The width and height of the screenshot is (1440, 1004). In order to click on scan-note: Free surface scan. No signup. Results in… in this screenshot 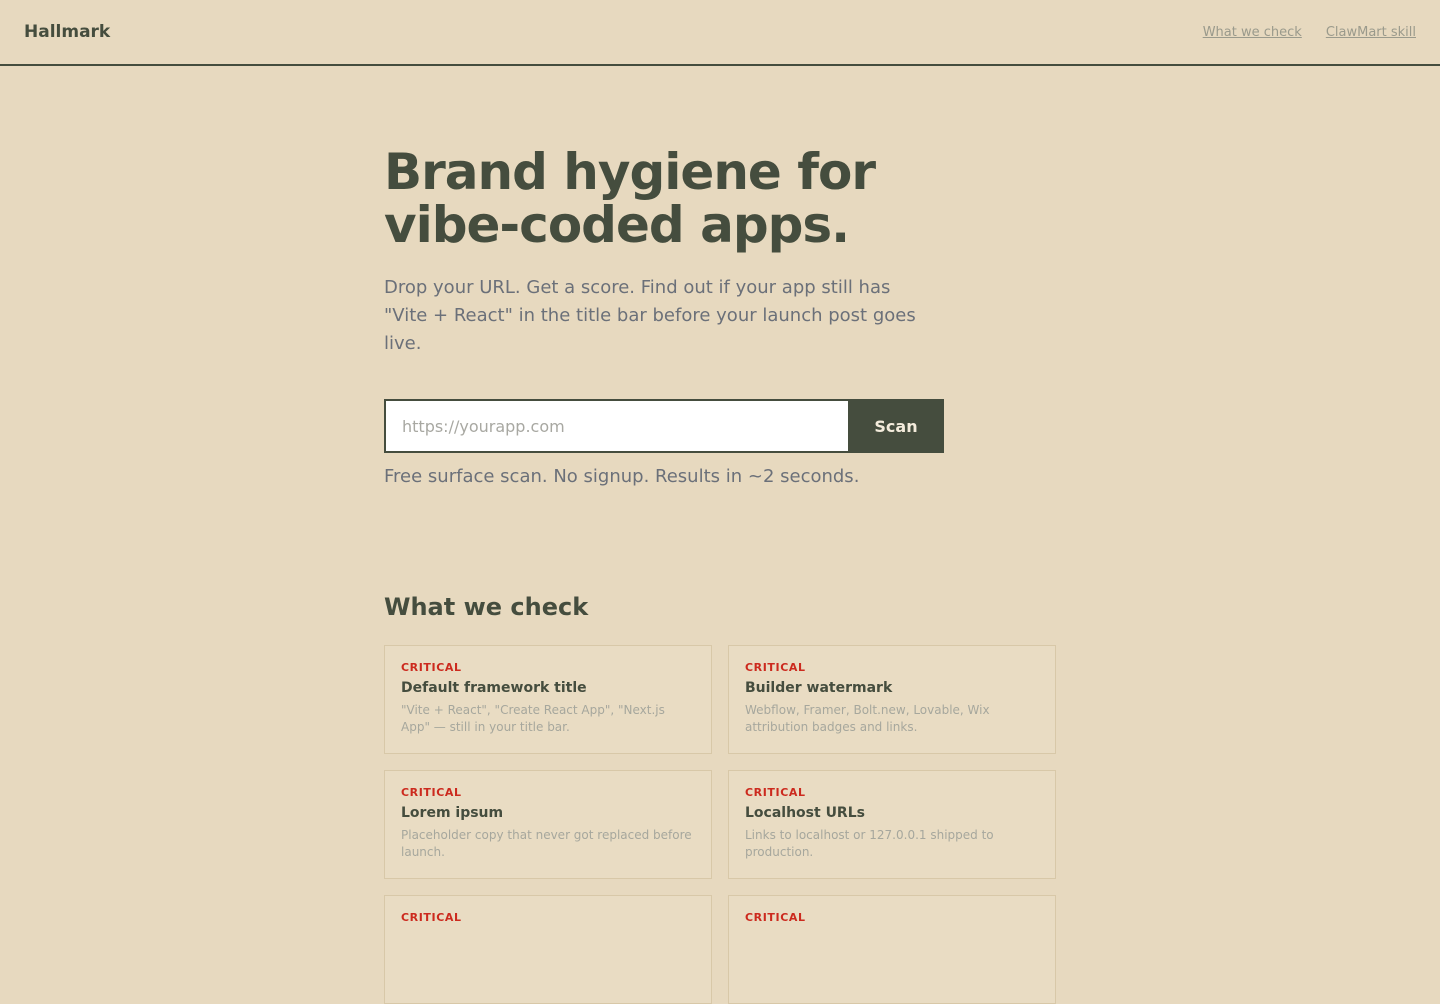, I will do `click(622, 476)`.